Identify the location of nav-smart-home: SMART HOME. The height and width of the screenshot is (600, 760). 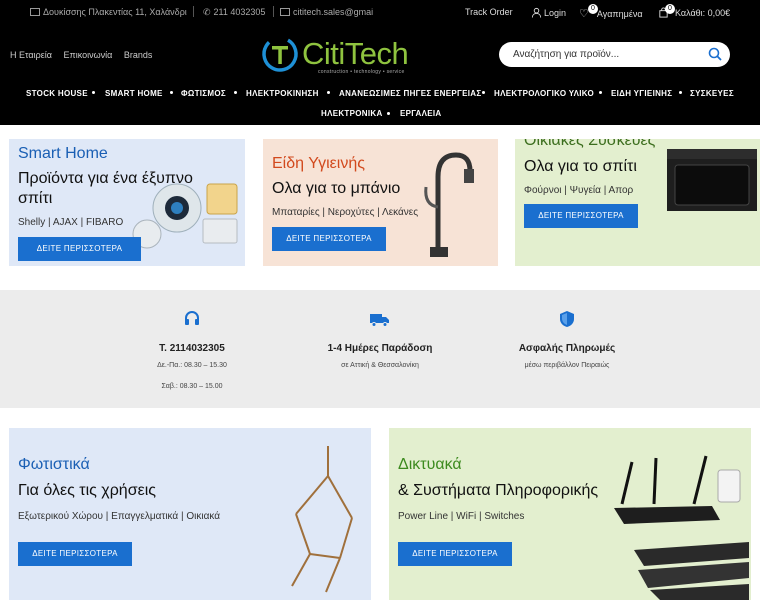
(134, 93).